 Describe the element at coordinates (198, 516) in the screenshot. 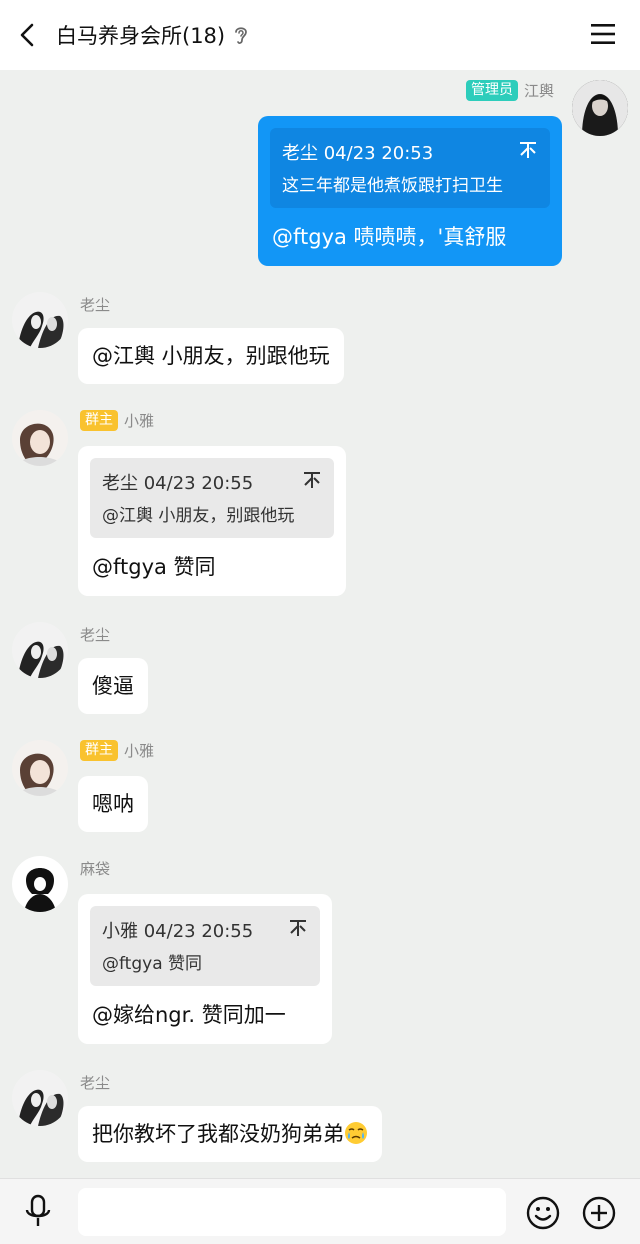

I see `quote-text: @江輿 小朋友，别跟他玩` at that location.